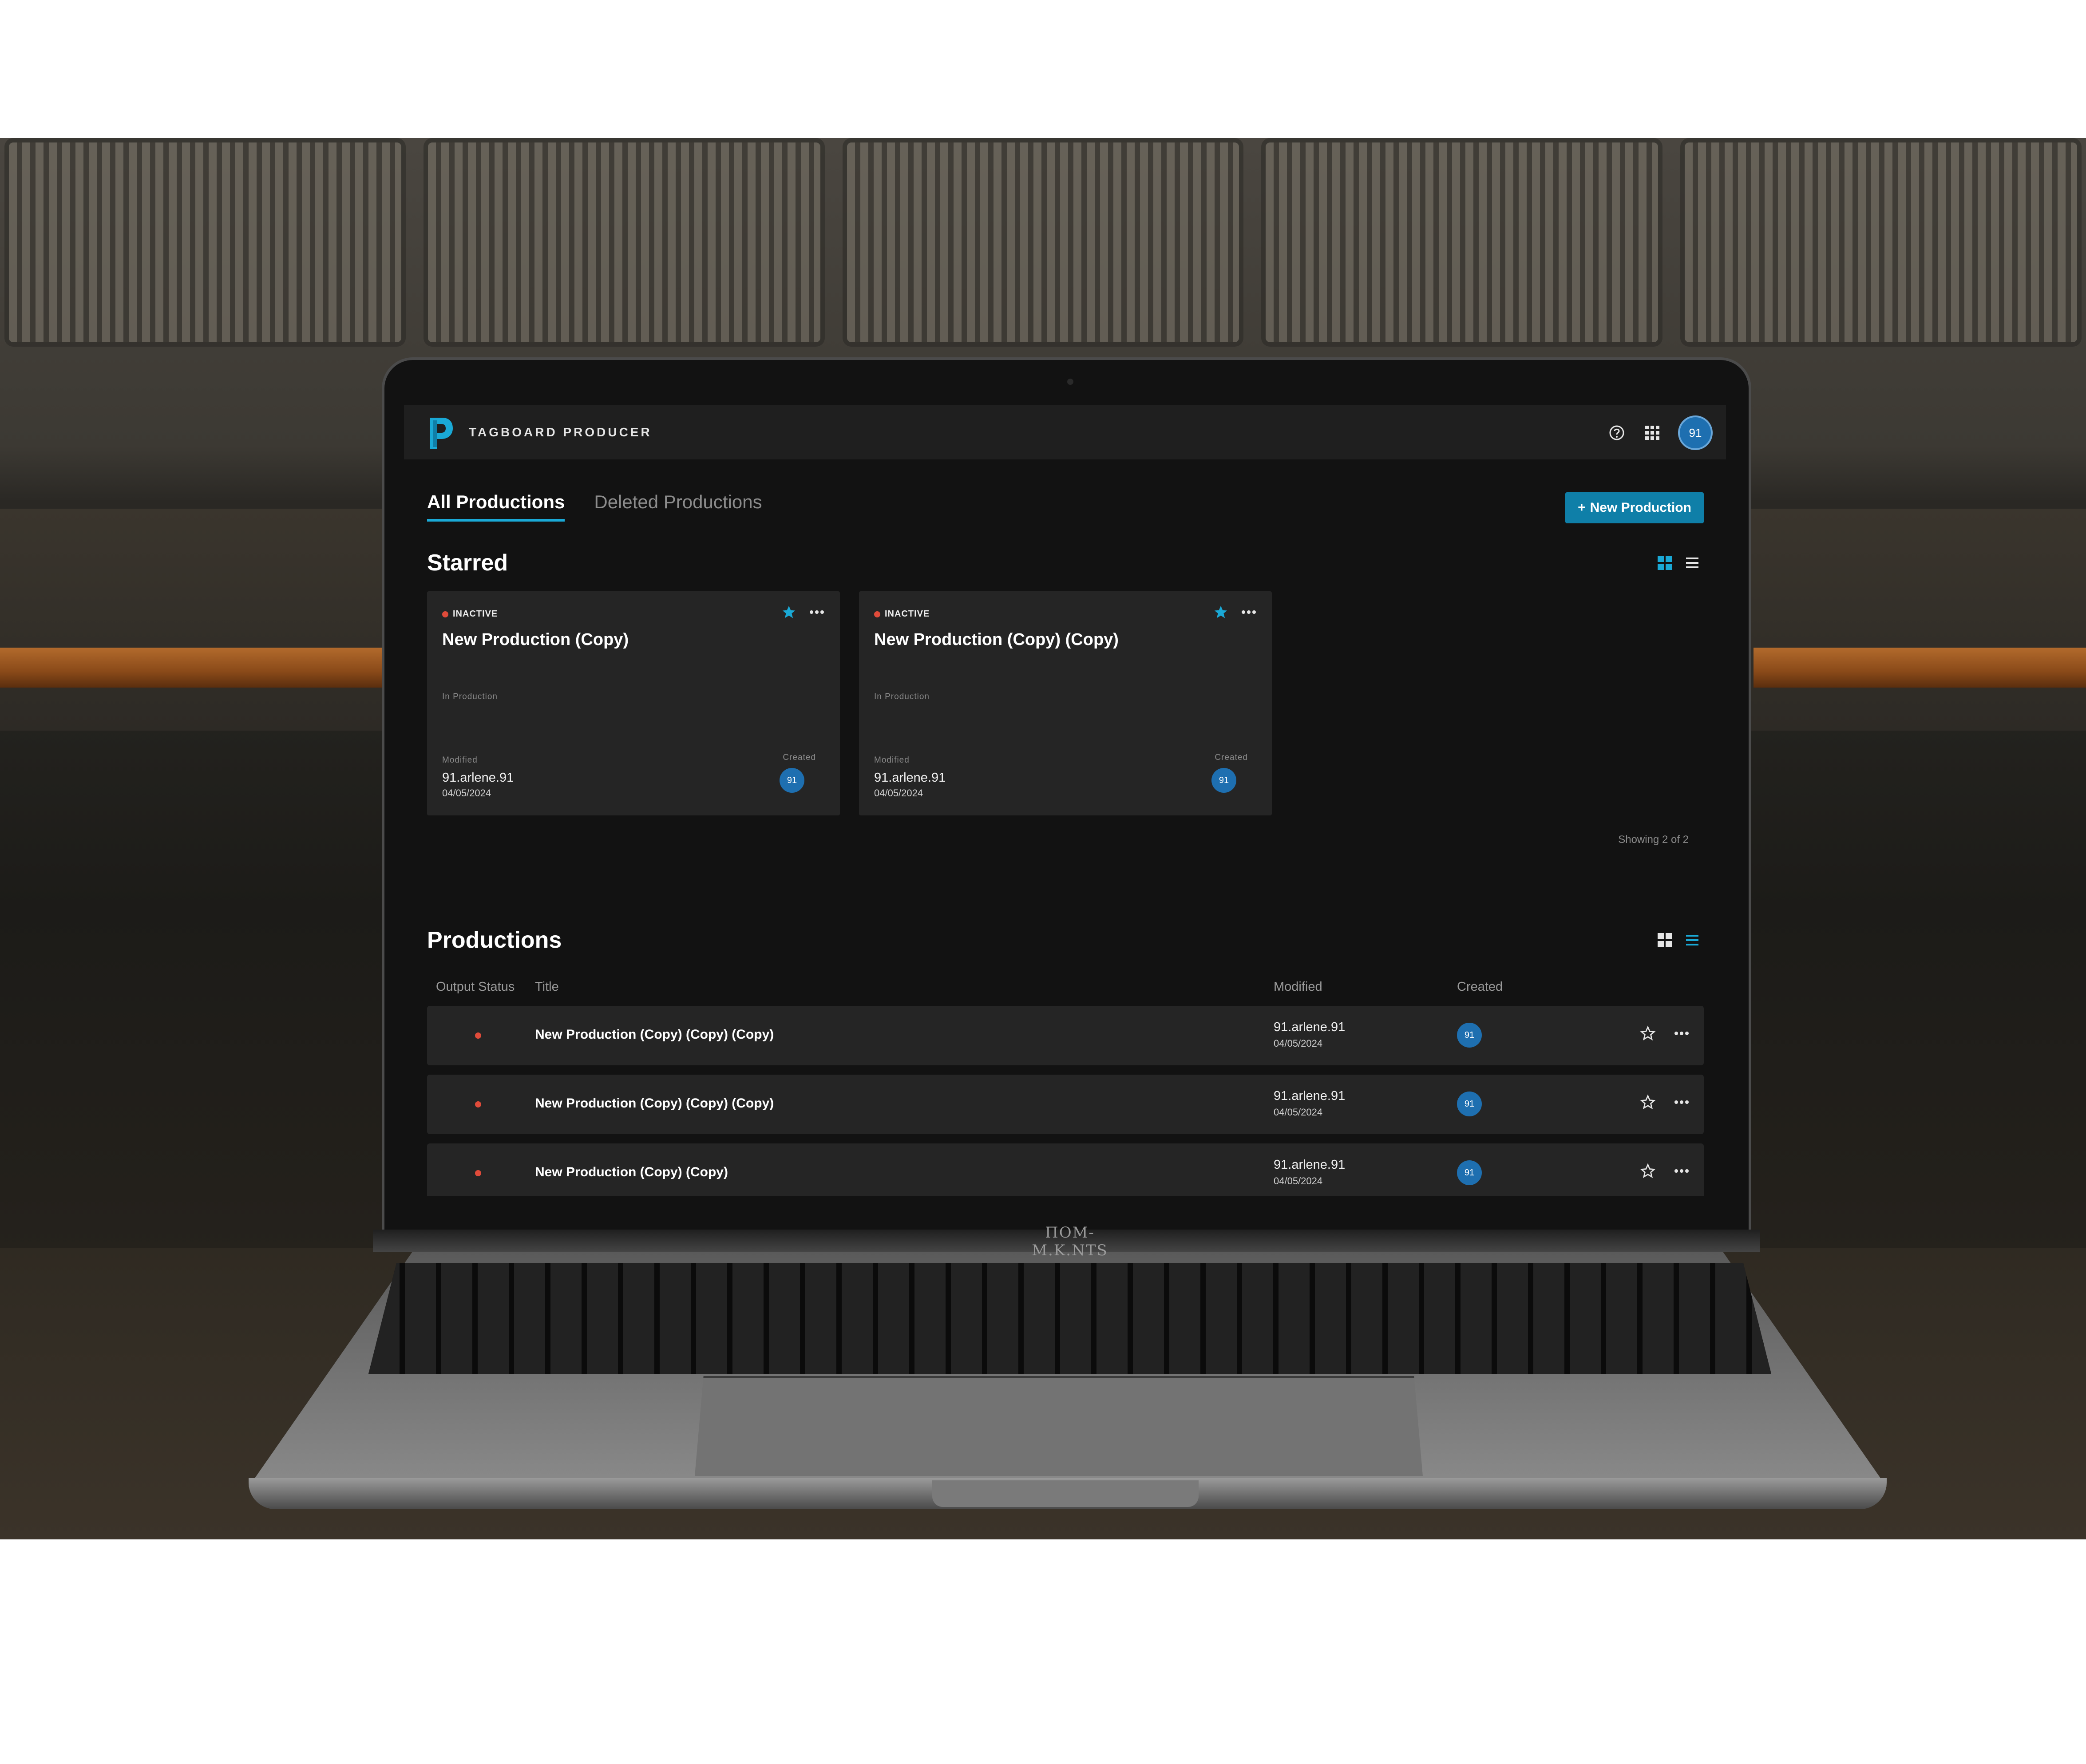  What do you see at coordinates (1653, 840) in the screenshot?
I see `showing-count: Showing 2 of 2` at bounding box center [1653, 840].